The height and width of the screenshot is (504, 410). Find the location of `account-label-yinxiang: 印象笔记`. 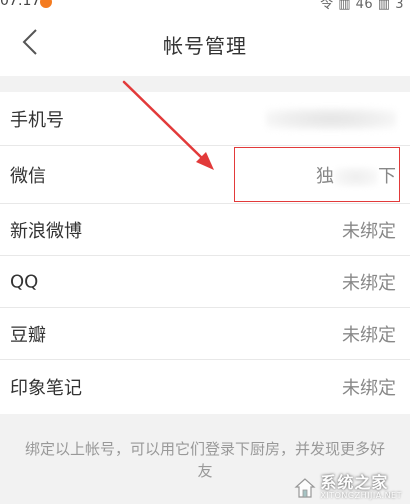

account-label-yinxiang: 印象笔记 is located at coordinates (46, 388).